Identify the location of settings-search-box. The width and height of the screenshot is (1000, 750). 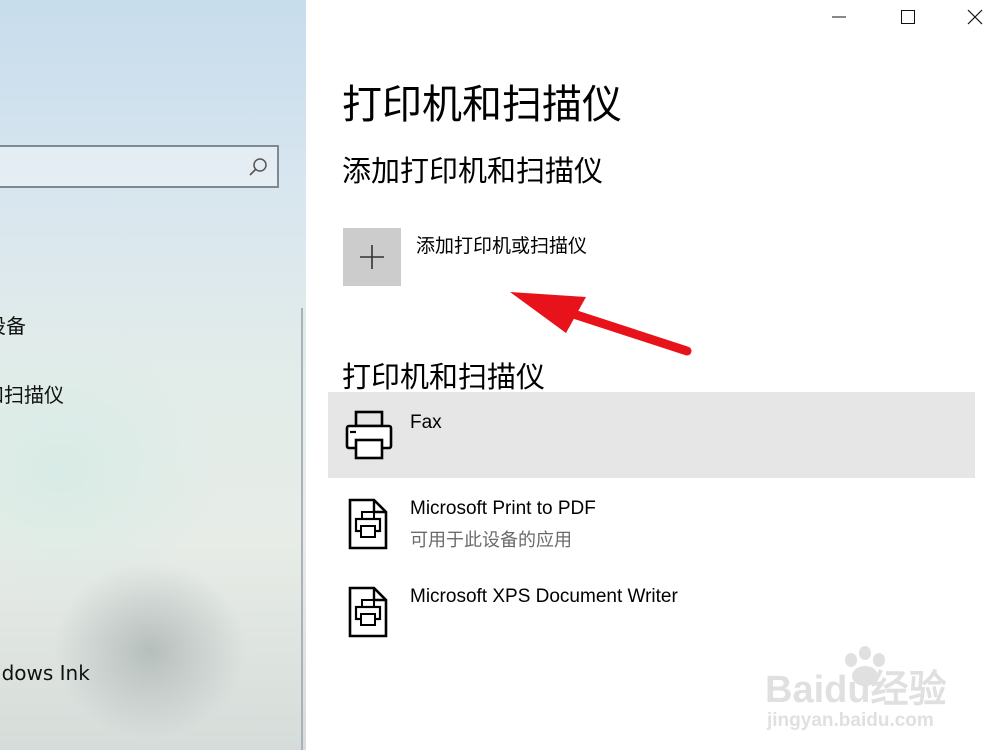
(139, 166).